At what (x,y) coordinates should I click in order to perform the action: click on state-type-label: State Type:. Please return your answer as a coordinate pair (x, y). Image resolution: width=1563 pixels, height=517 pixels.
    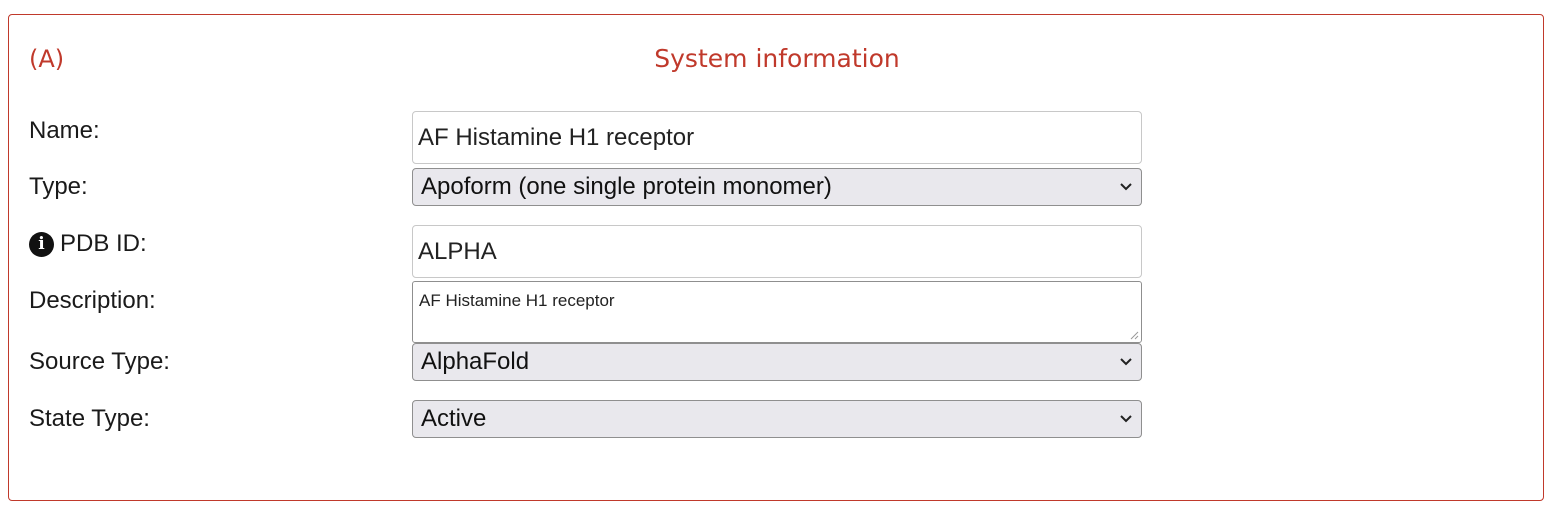
    Looking at the image, I should click on (89, 418).